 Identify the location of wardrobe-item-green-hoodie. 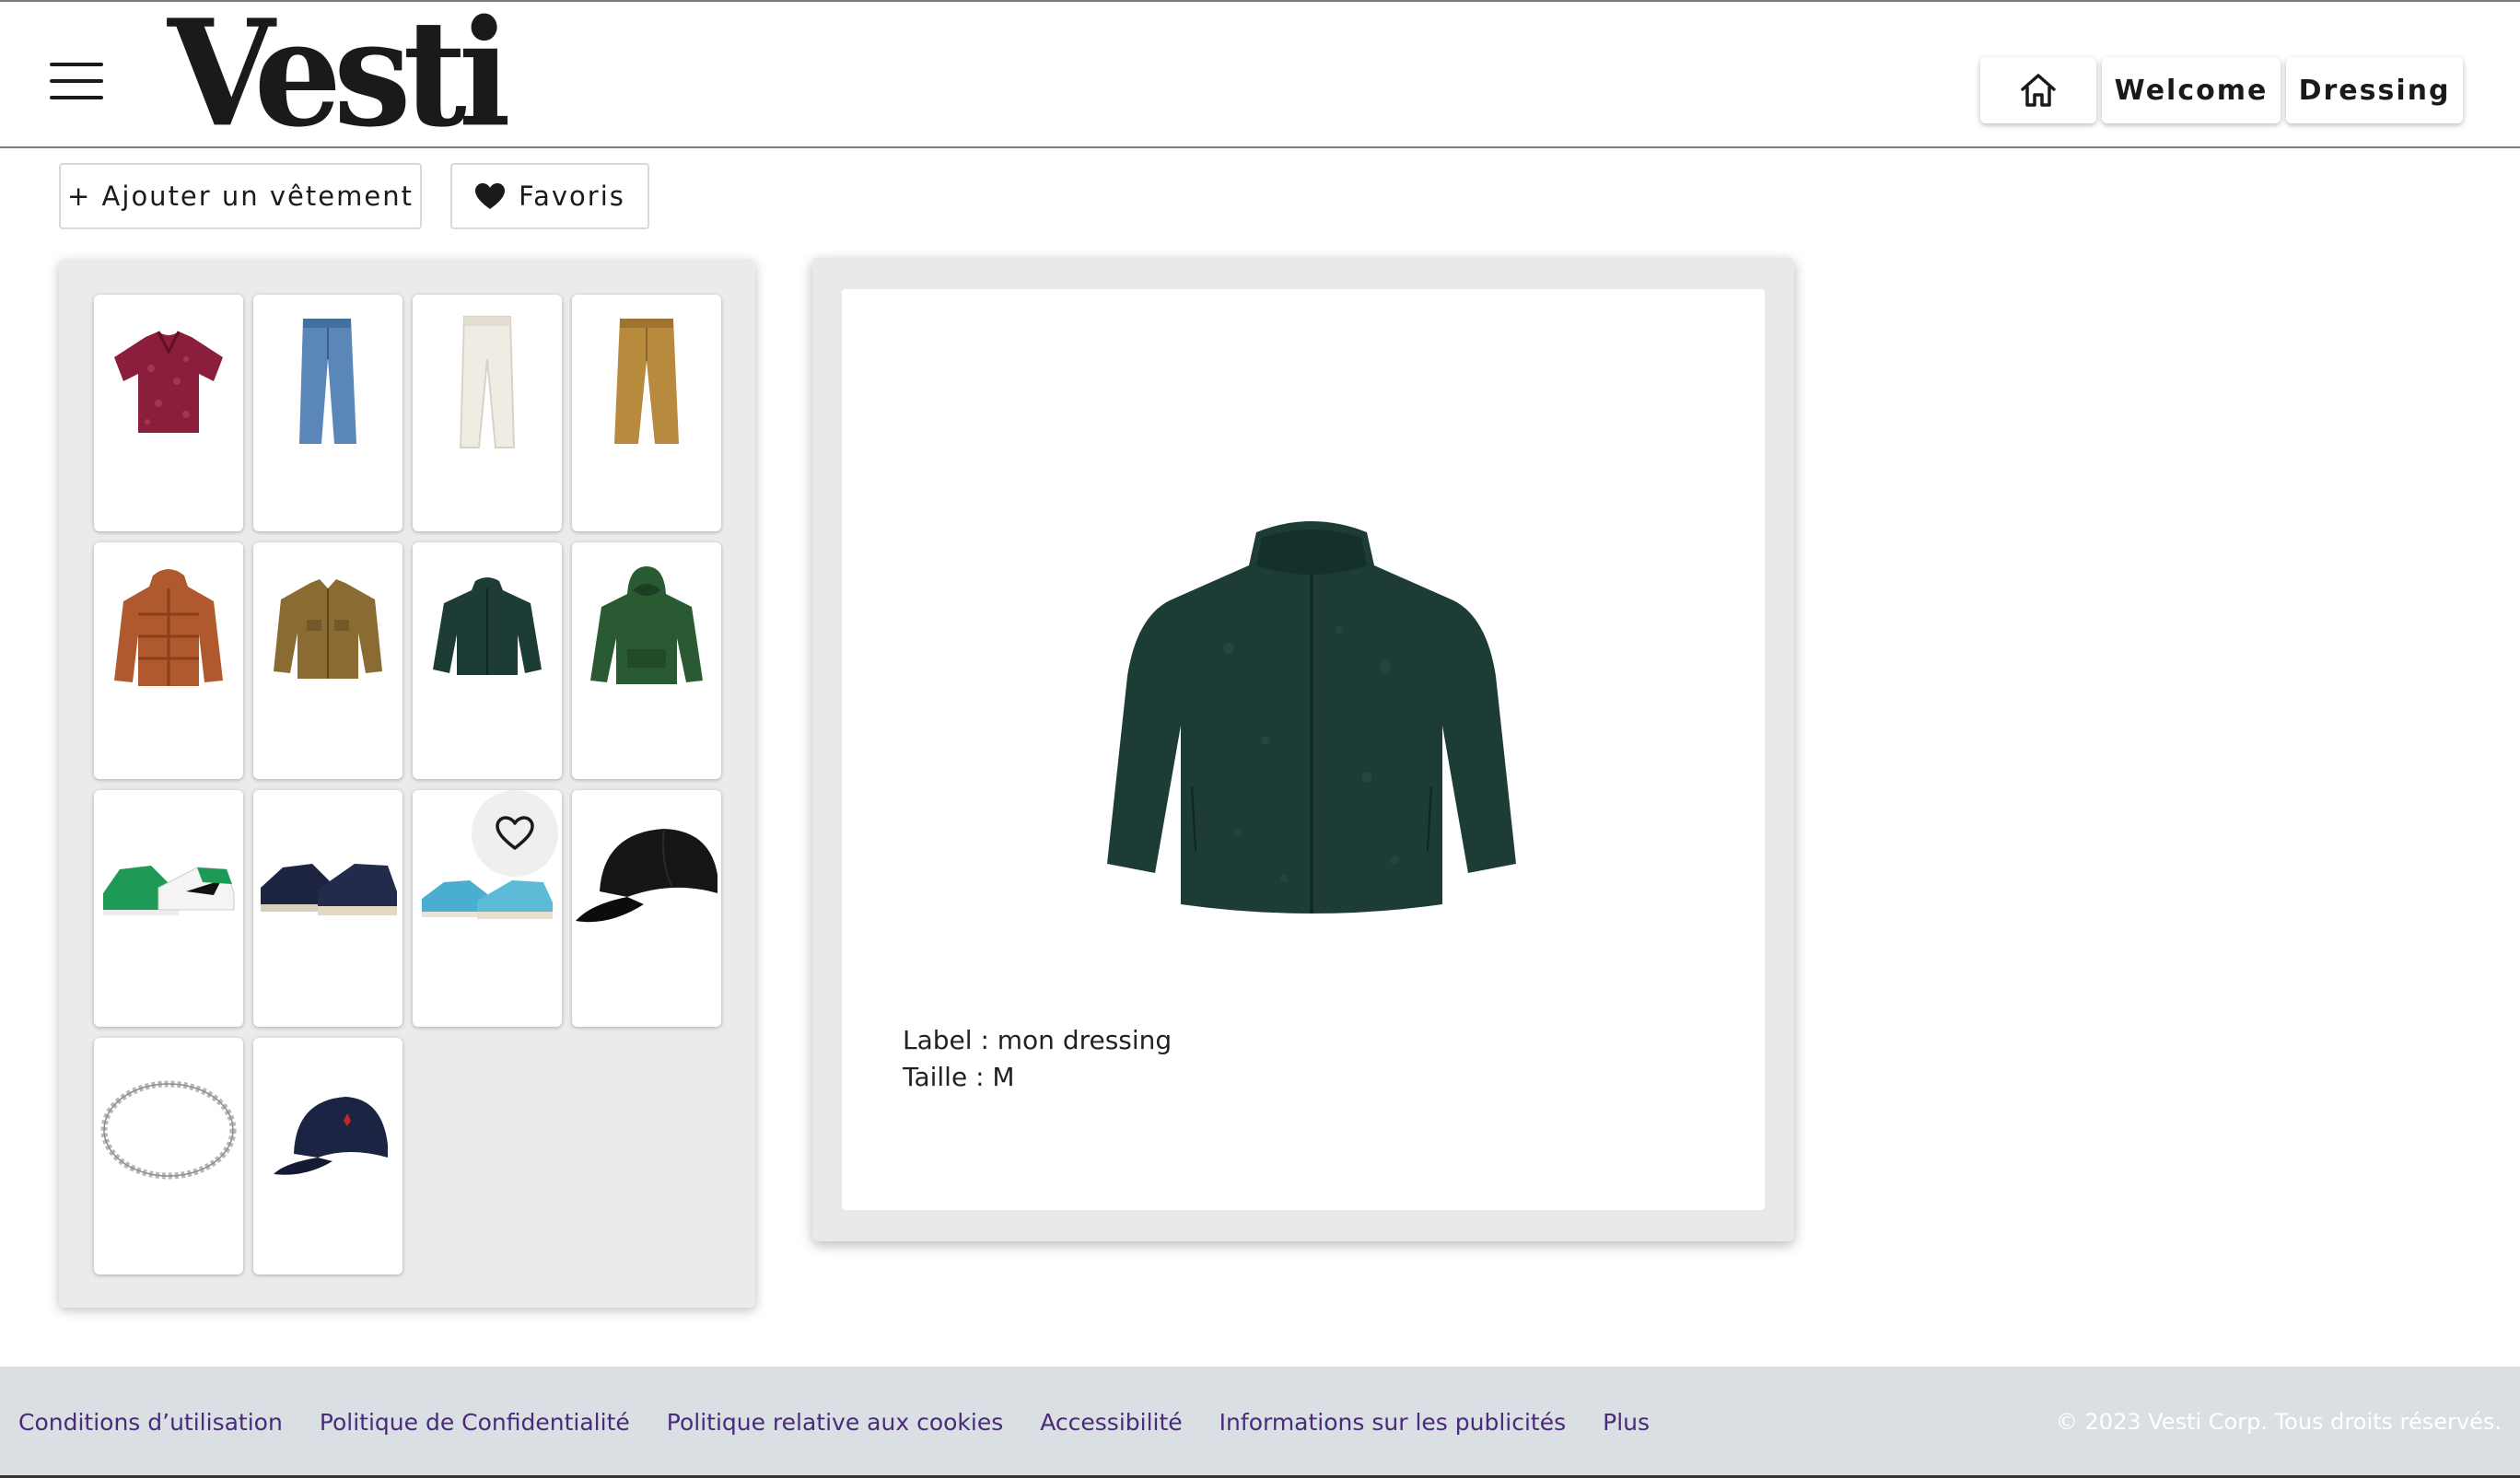
(646, 660).